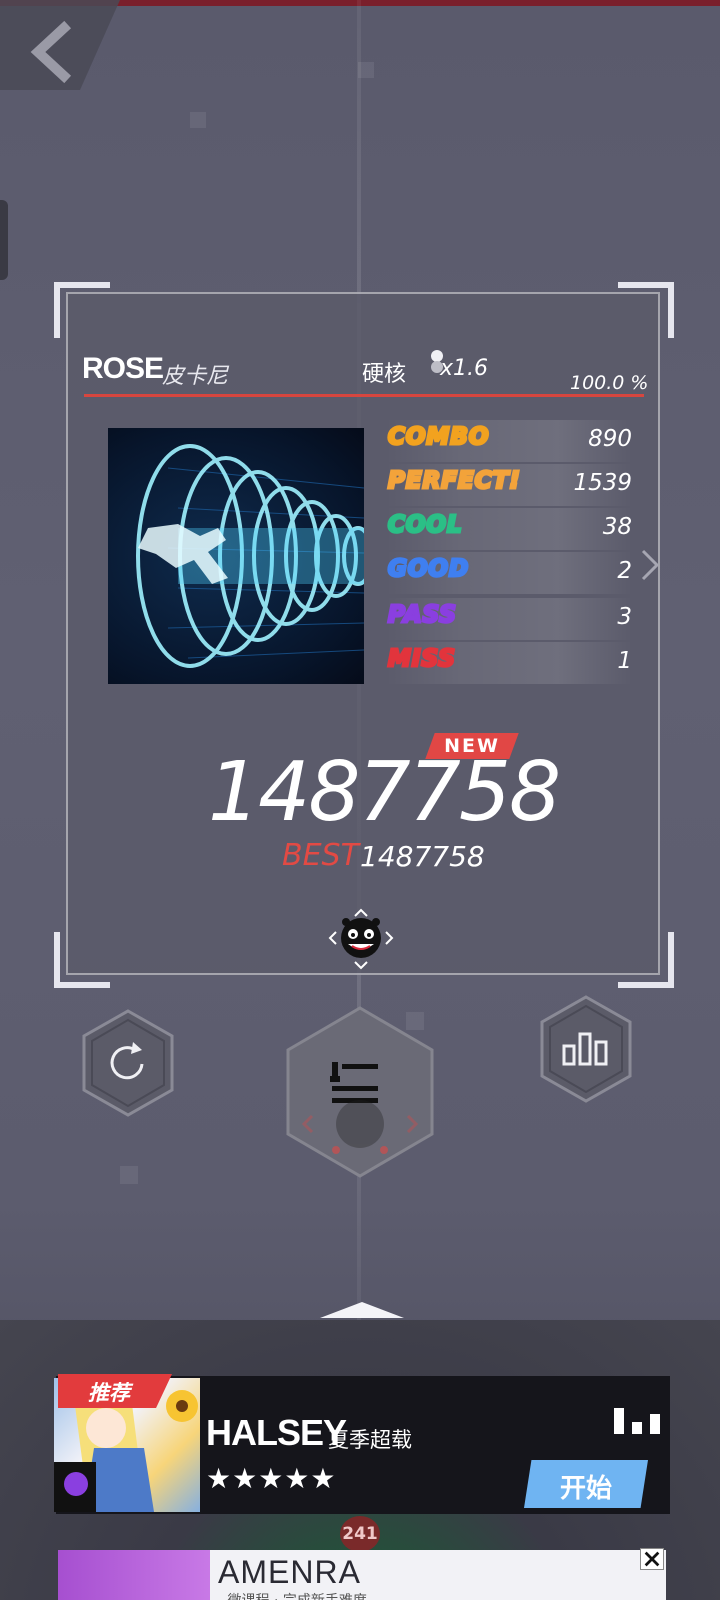 The image size is (720, 1600). Describe the element at coordinates (637, 1421) in the screenshot. I see `difficulty-bars-icon` at that location.